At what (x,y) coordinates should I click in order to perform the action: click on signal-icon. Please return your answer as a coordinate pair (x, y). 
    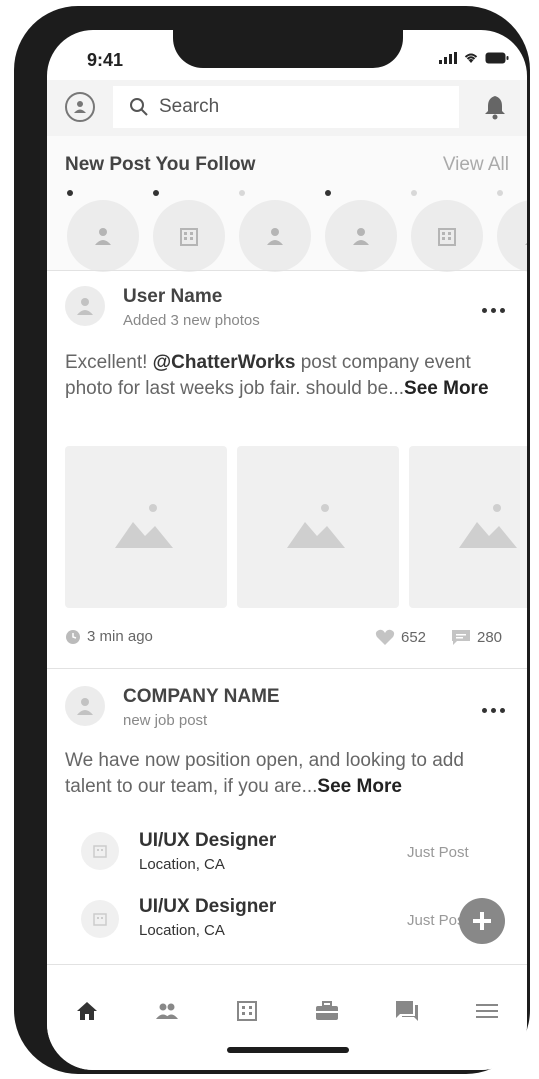
    Looking at the image, I should click on (448, 58).